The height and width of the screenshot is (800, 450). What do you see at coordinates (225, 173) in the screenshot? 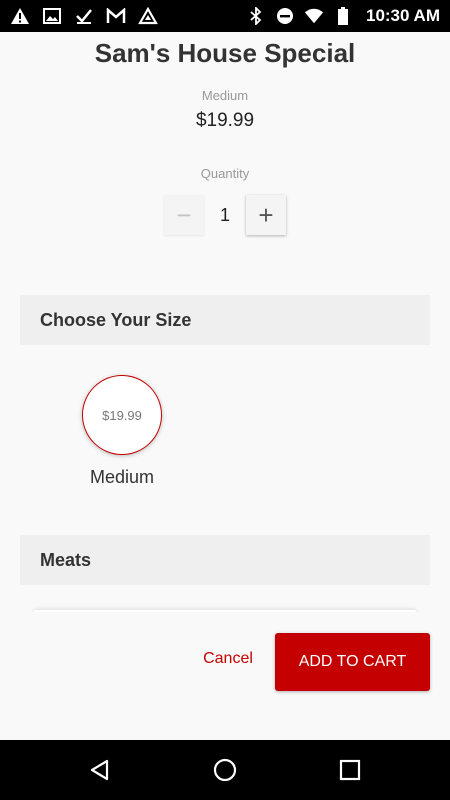
I see `quantity-label: Quantity` at bounding box center [225, 173].